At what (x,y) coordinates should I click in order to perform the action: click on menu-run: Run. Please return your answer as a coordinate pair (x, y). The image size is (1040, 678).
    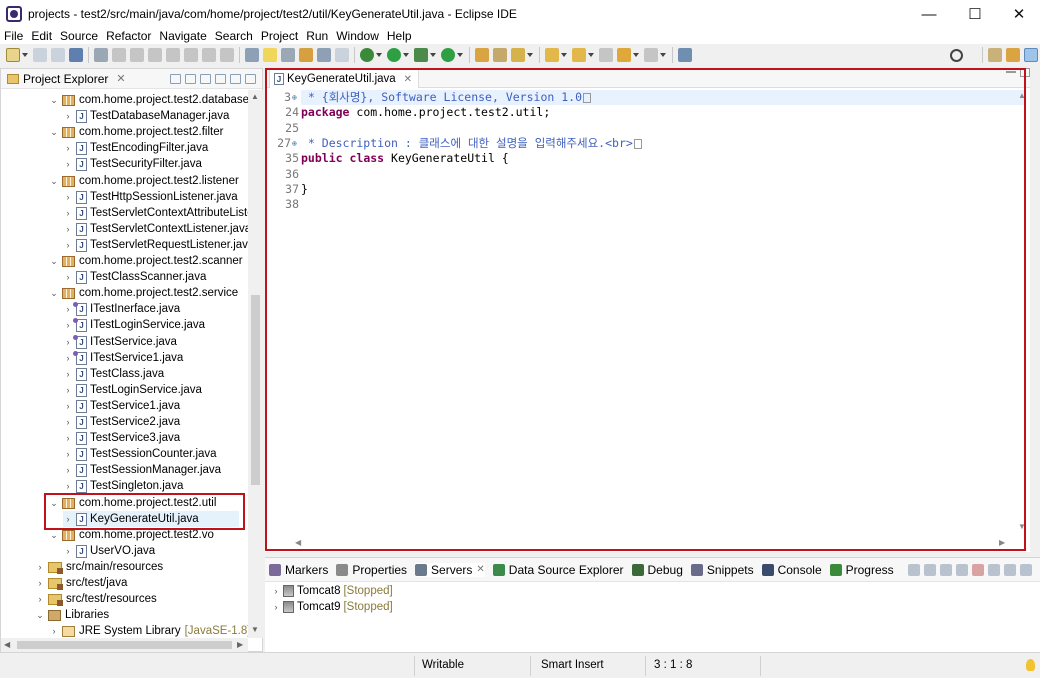
    Looking at the image, I should click on (317, 36).